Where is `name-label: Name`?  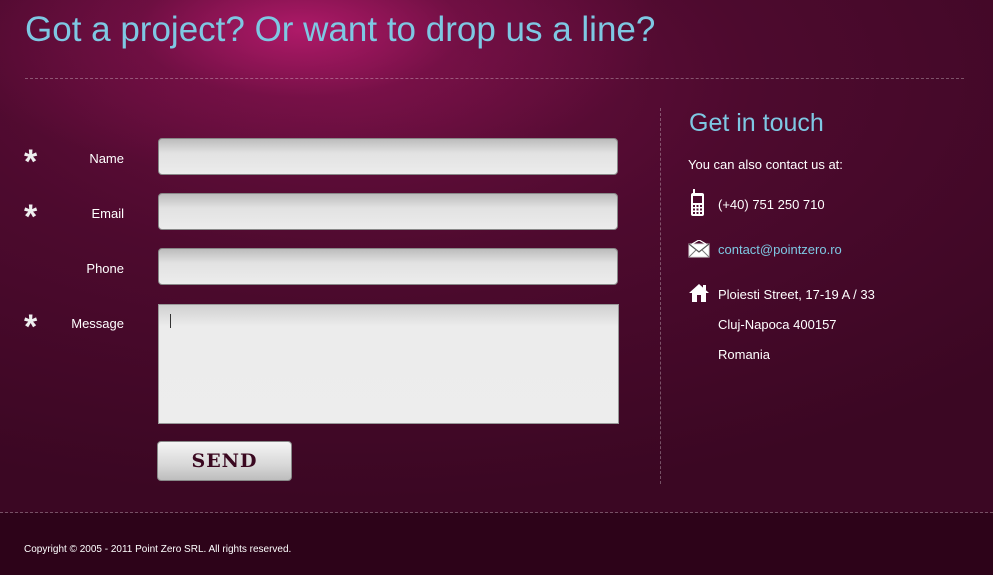 name-label: Name is located at coordinates (106, 158).